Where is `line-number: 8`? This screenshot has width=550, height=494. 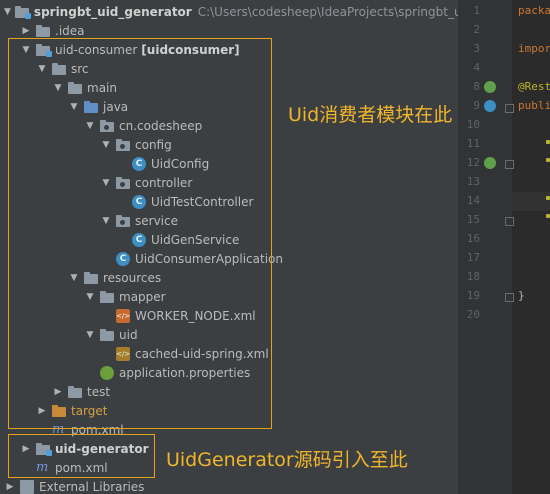 line-number: 8 is located at coordinates (476, 86).